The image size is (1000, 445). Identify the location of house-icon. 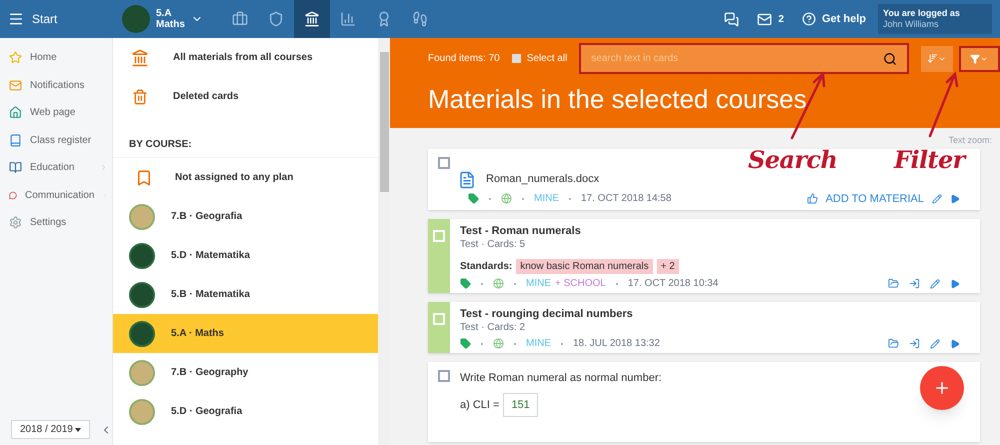
(15, 113).